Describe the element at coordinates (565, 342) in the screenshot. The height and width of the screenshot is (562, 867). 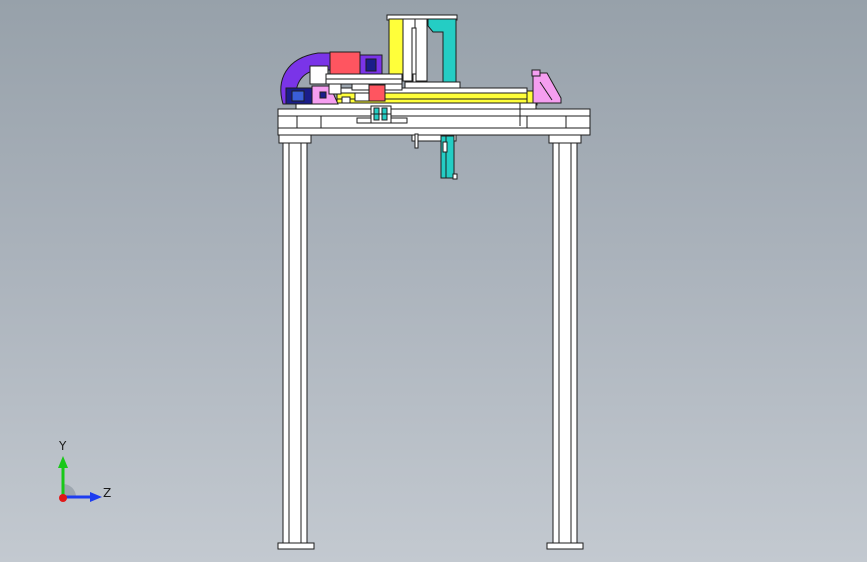
I see `right-leg` at that location.